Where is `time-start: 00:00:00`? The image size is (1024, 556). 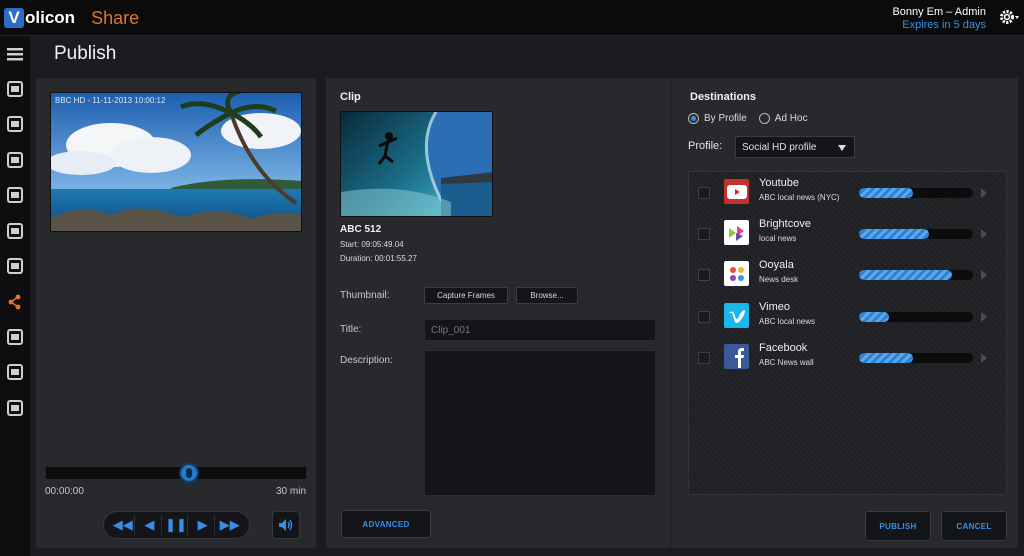
time-start: 00:00:00 is located at coordinates (64, 491).